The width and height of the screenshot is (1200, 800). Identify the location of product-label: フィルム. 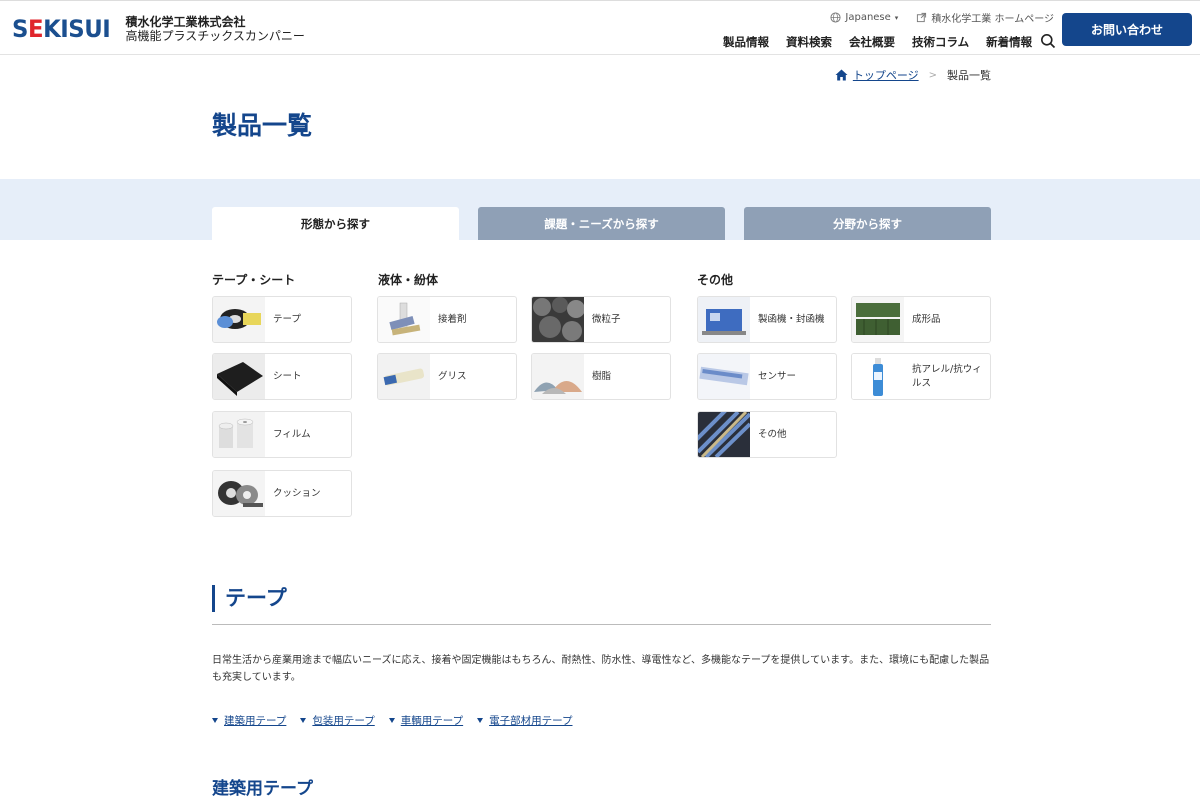
(292, 434).